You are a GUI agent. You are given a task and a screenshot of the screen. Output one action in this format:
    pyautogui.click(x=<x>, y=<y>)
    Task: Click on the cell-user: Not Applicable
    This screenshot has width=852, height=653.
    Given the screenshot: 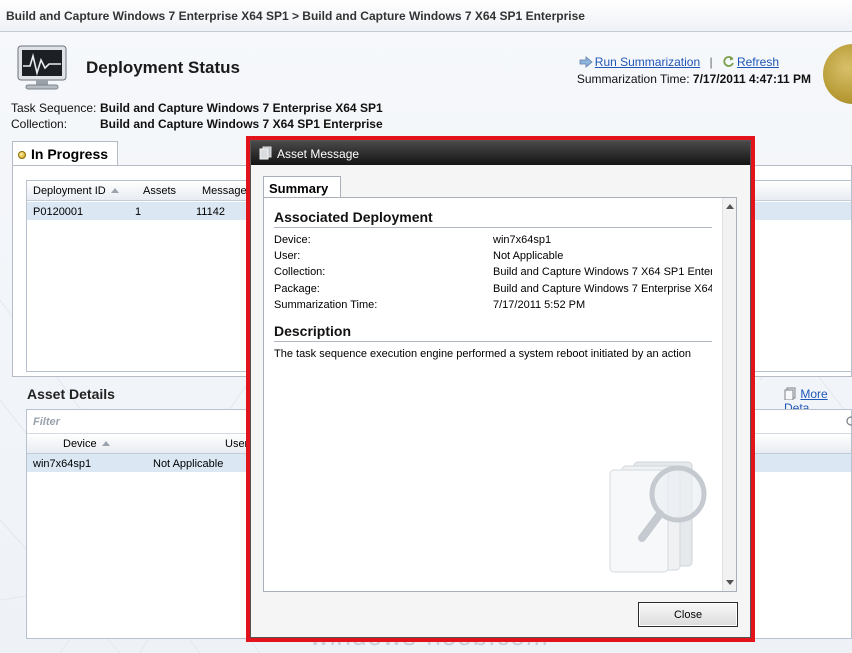 What is the action you would take?
    pyautogui.click(x=188, y=464)
    